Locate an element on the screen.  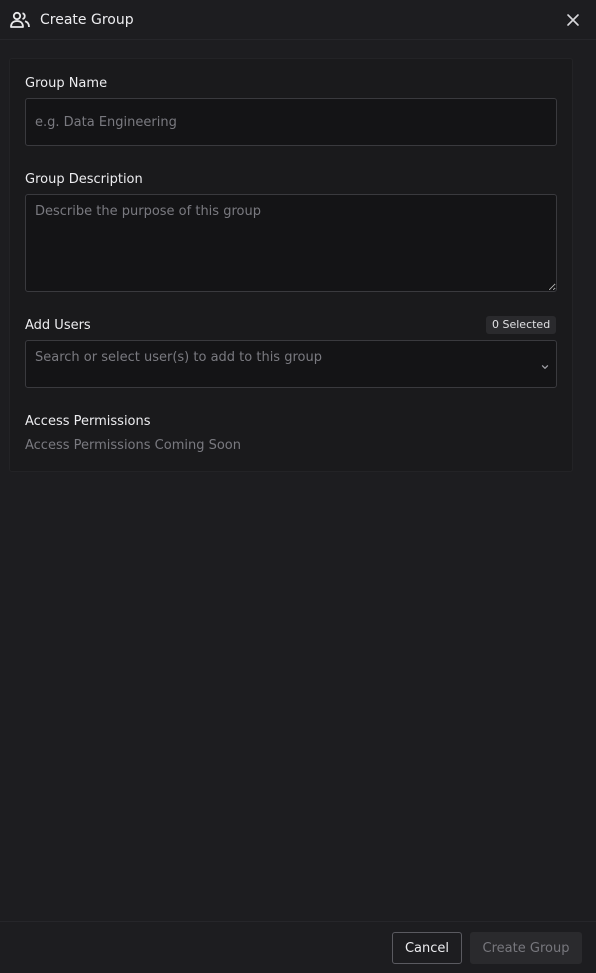
access-permissions-note: Access Permissions Coming Soon is located at coordinates (133, 445).